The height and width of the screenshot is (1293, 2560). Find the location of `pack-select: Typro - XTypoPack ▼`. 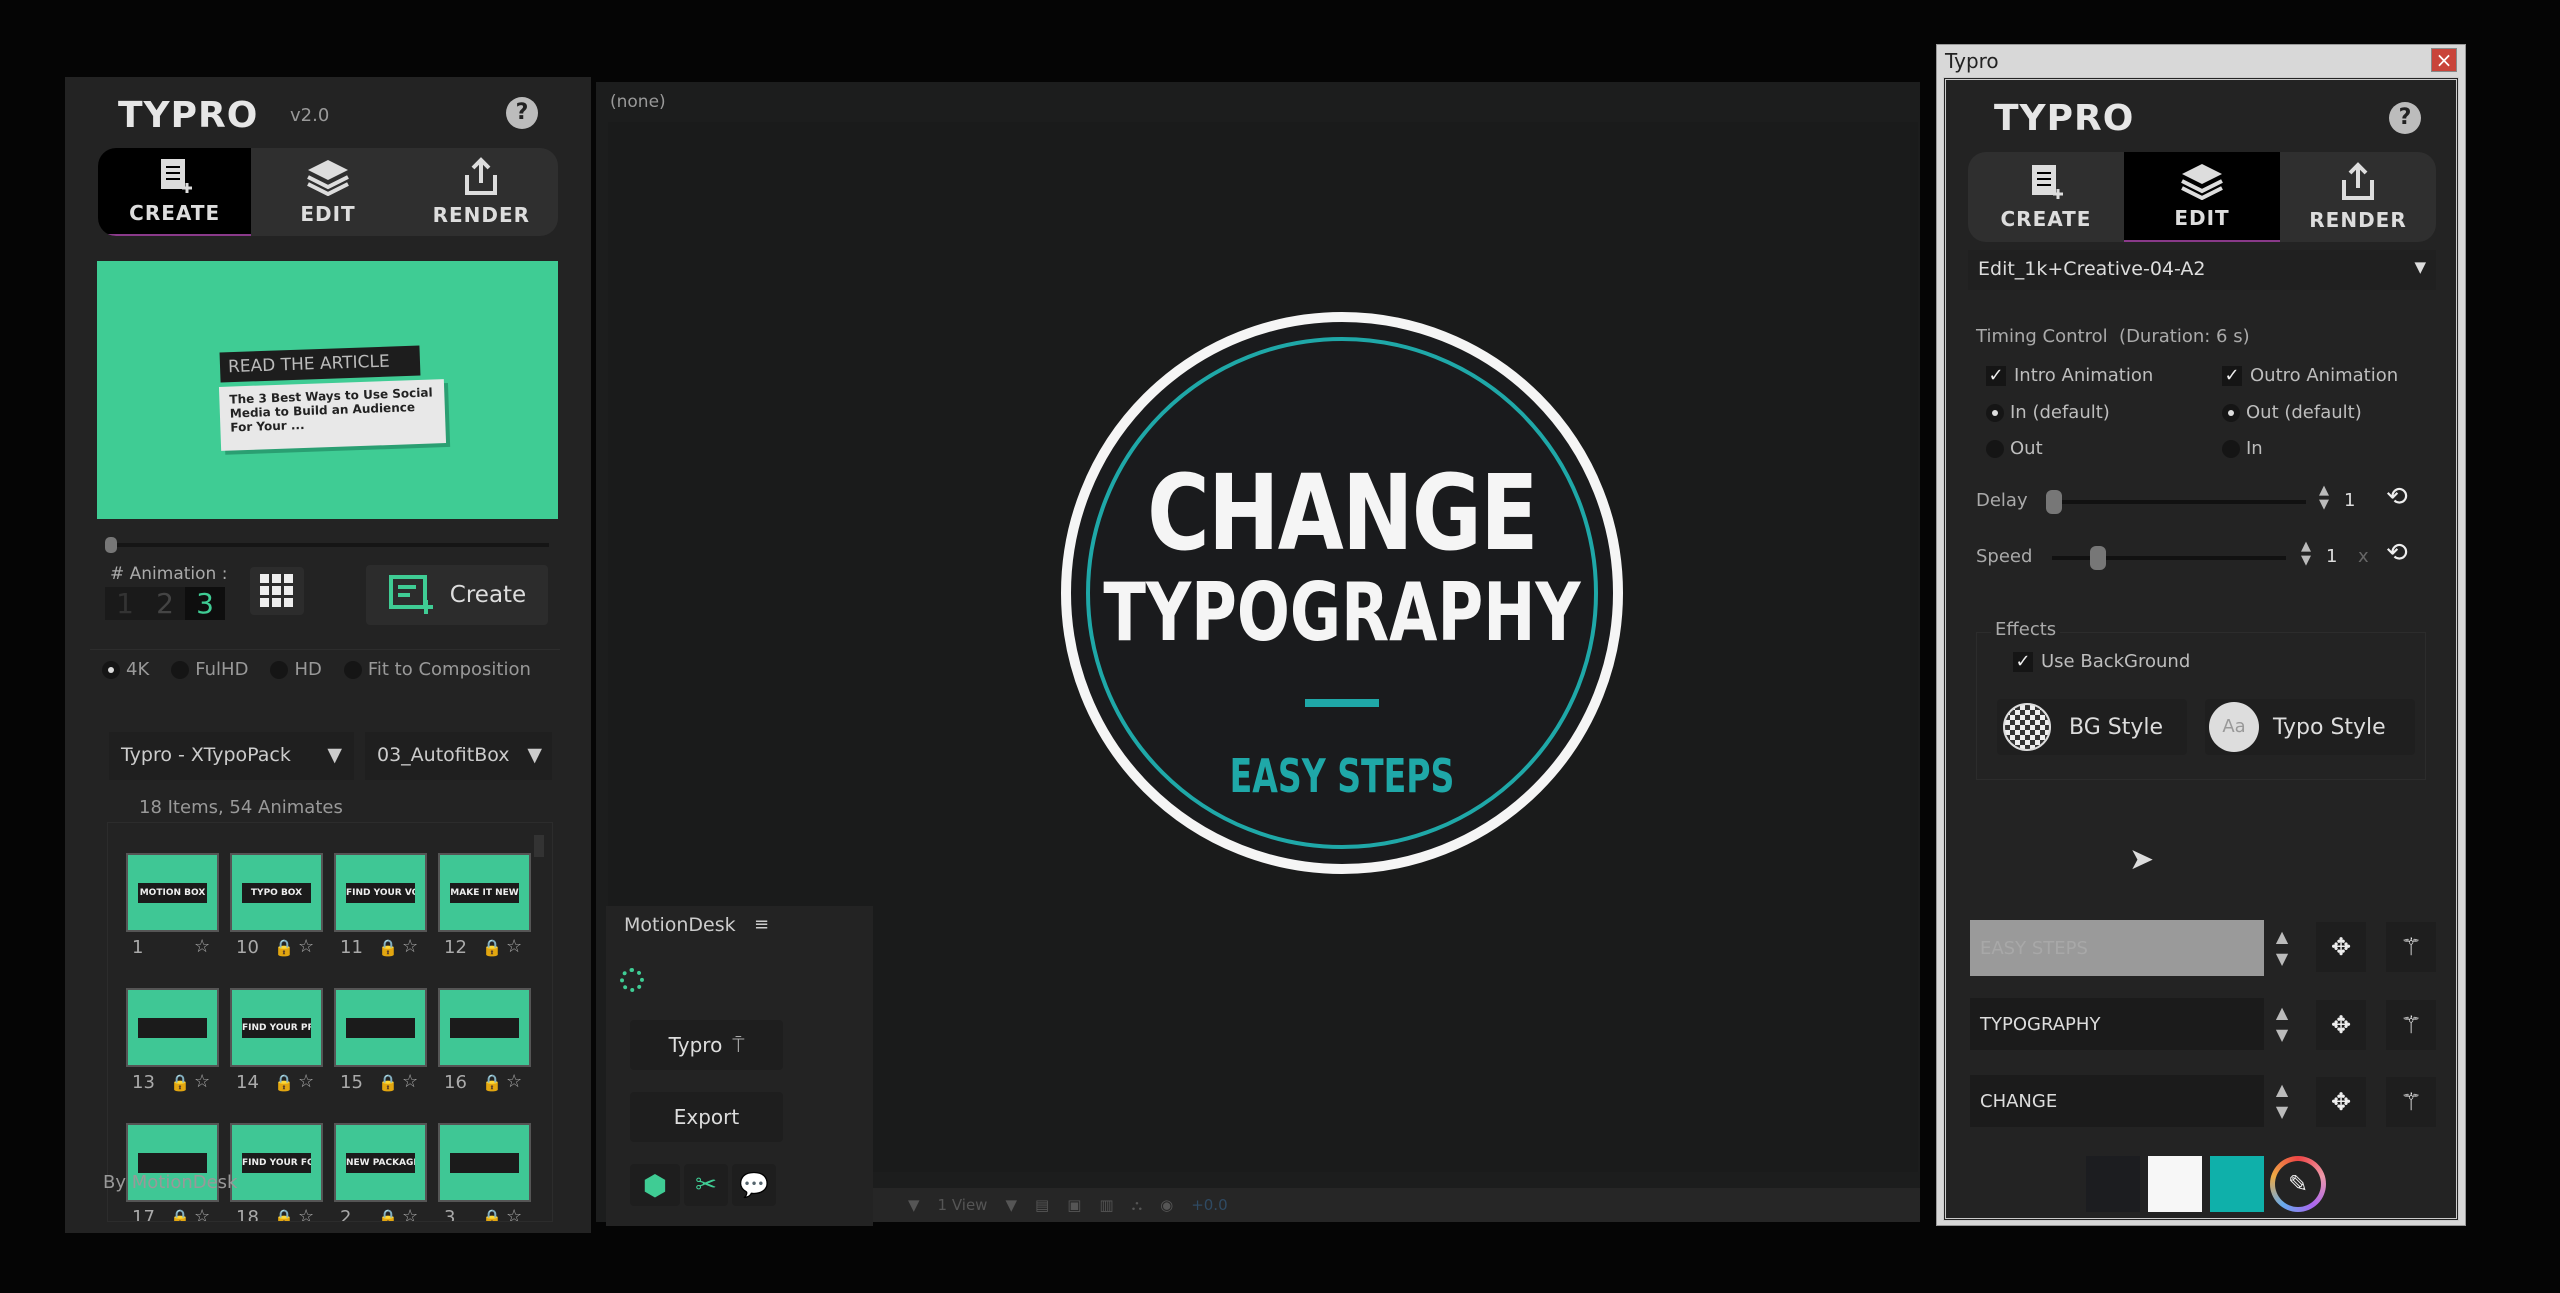

pack-select: Typro - XTypoPack ▼ is located at coordinates (231, 756).